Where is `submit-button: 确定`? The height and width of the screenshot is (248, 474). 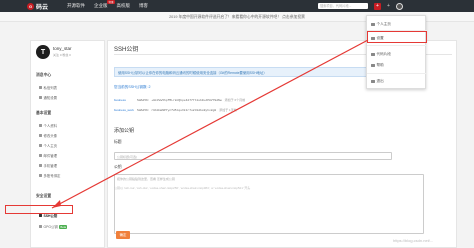
submit-button: 确定 is located at coordinates (123, 235).